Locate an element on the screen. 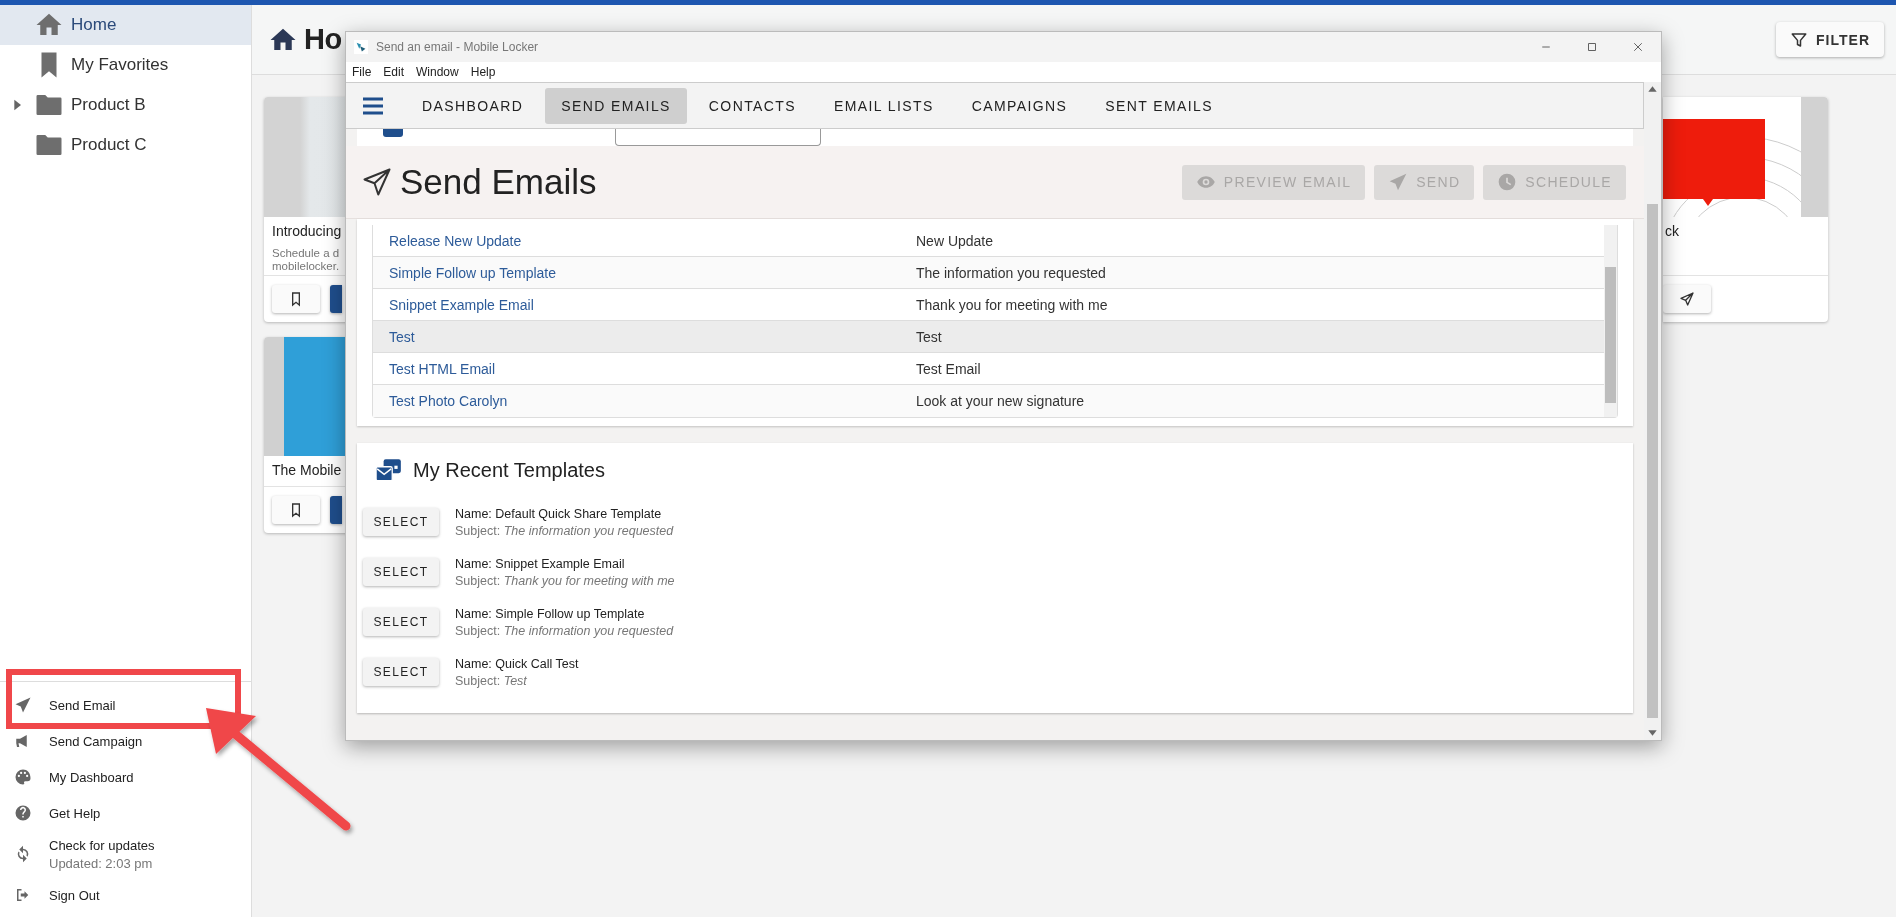 The height and width of the screenshot is (917, 1896). sidebar-link: Send Email is located at coordinates (82, 705).